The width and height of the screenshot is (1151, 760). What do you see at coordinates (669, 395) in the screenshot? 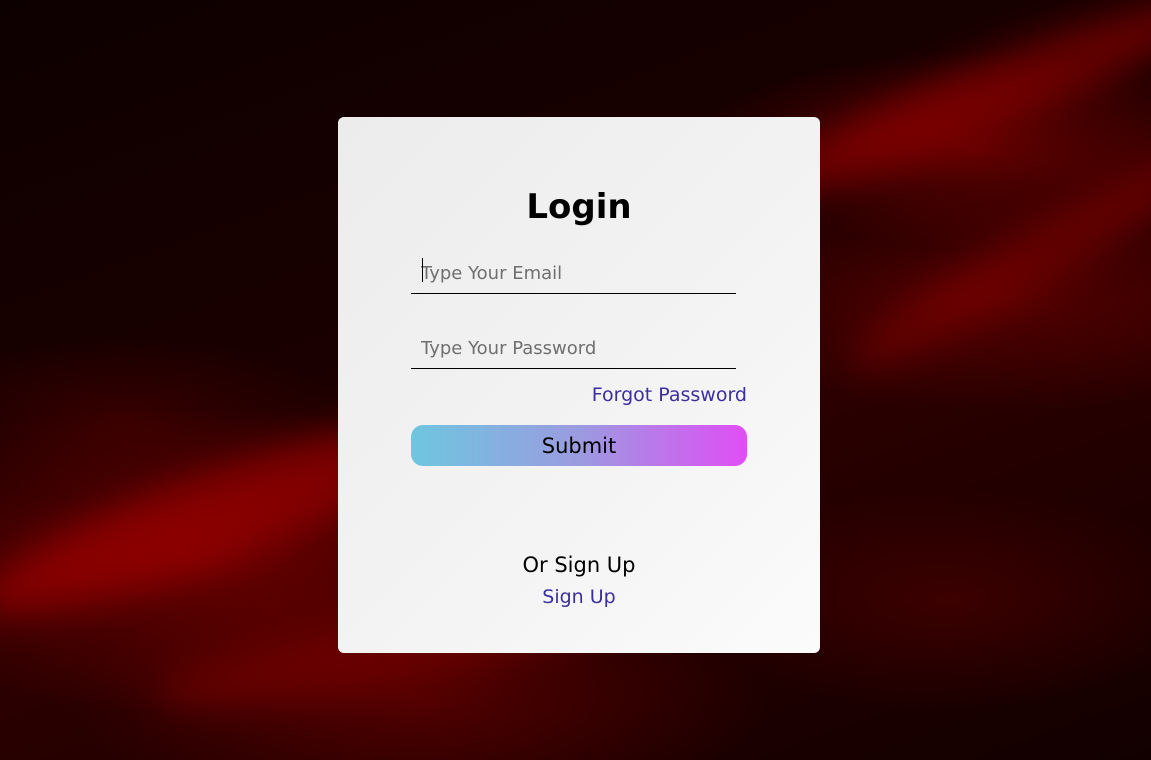
I see `forgot-password-link: Forgot Password` at bounding box center [669, 395].